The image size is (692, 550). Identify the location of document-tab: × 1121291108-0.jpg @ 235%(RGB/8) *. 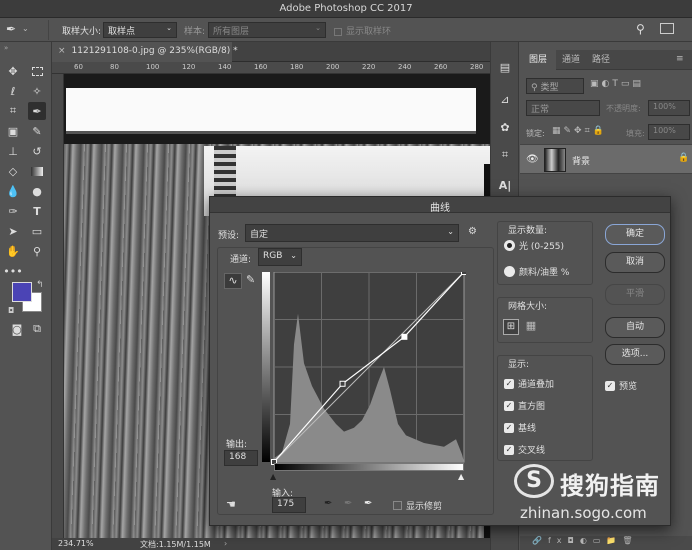
(145, 52).